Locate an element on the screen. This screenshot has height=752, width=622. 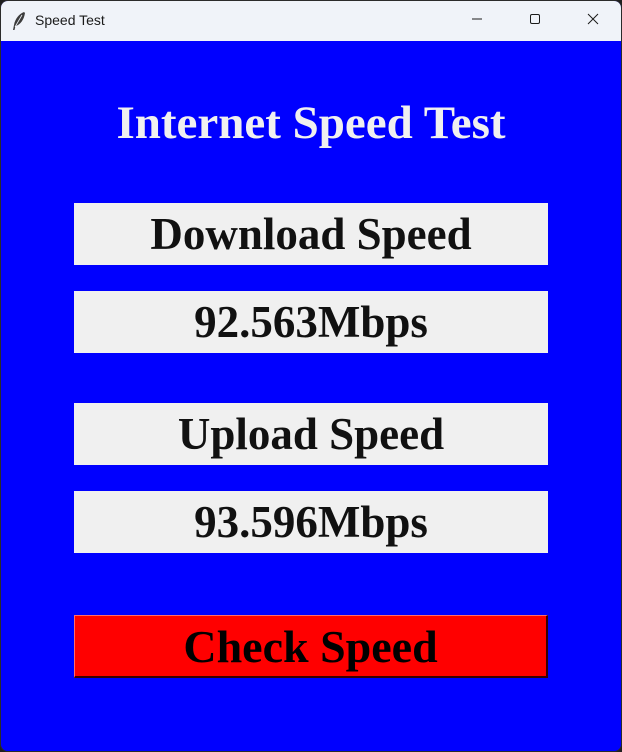
minimize-button is located at coordinates (477, 21).